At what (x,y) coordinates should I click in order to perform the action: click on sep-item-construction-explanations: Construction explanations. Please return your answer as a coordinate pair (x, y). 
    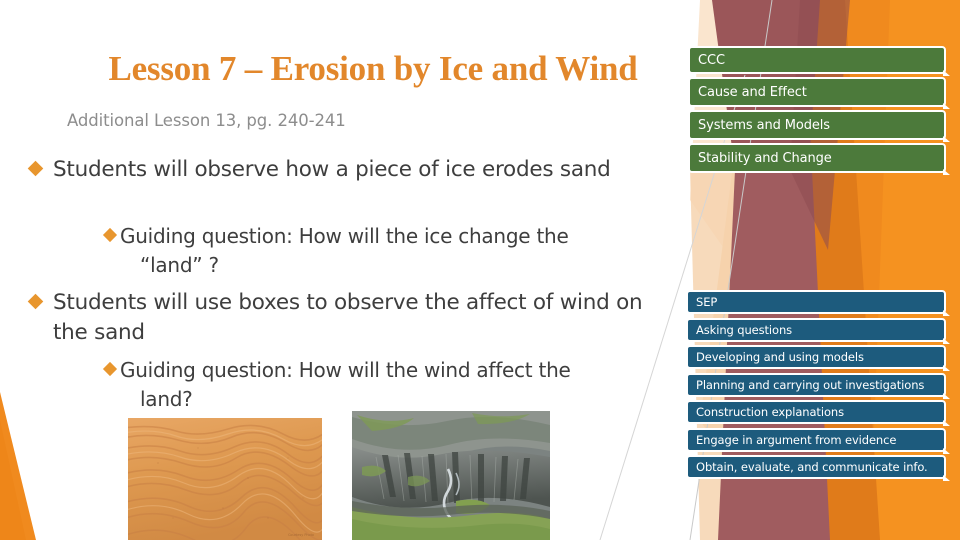
    Looking at the image, I should click on (818, 413).